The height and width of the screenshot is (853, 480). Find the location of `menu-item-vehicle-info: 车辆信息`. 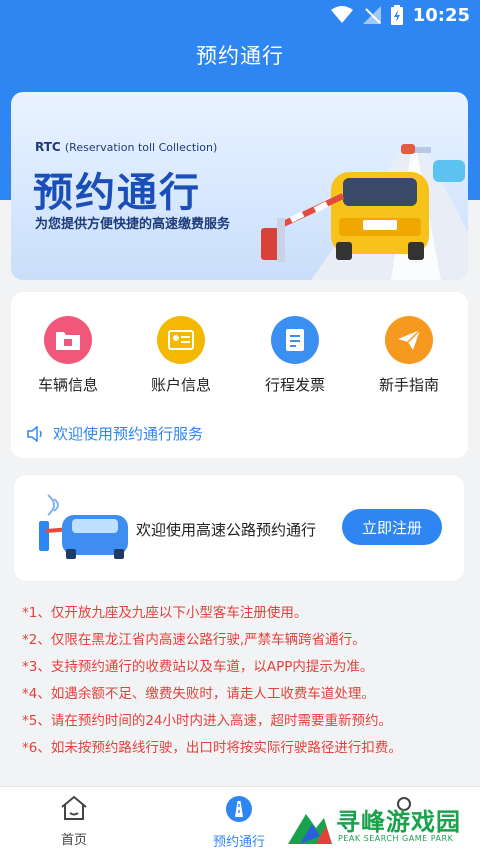

menu-item-vehicle-info: 车辆信息 is located at coordinates (68, 355).